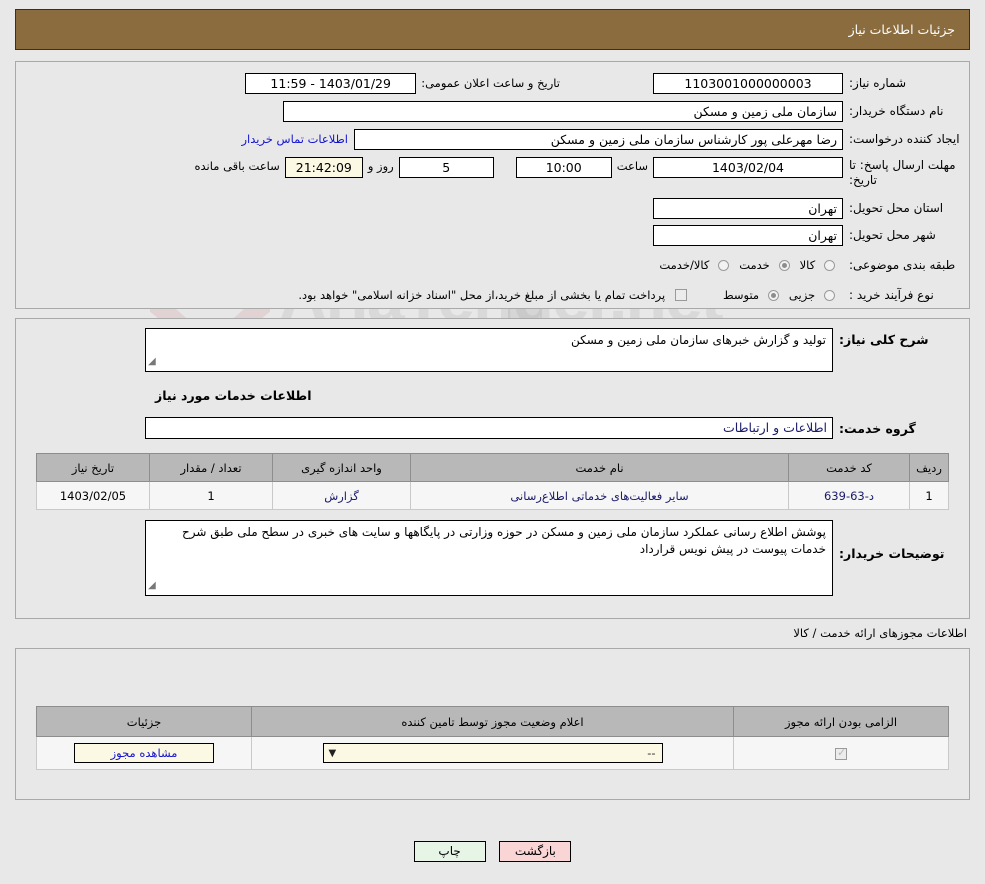  Describe the element at coordinates (802, 295) in the screenshot. I see `process-option-label-0: جزیی` at that location.